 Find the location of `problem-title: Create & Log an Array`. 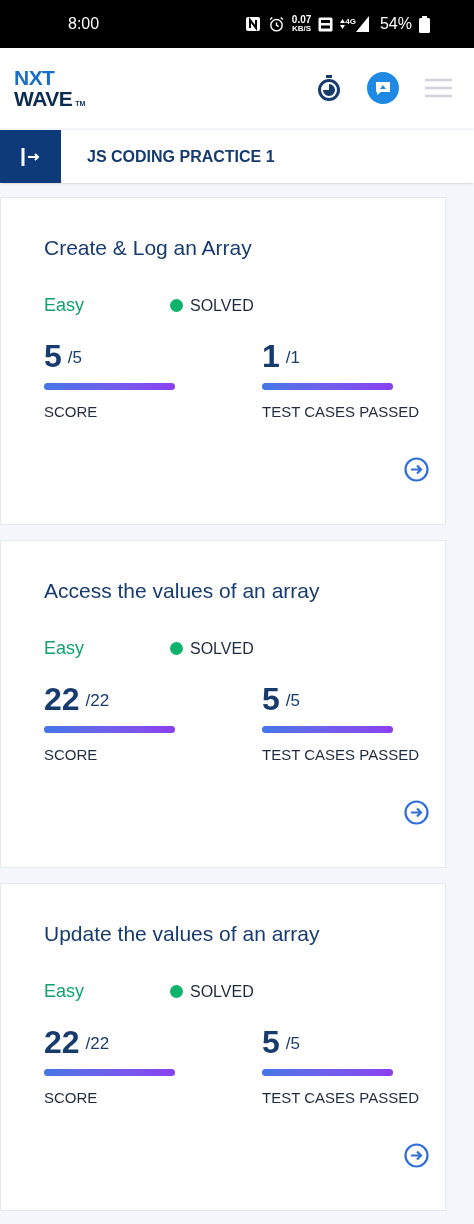

problem-title: Create & Log an Array is located at coordinates (148, 248).